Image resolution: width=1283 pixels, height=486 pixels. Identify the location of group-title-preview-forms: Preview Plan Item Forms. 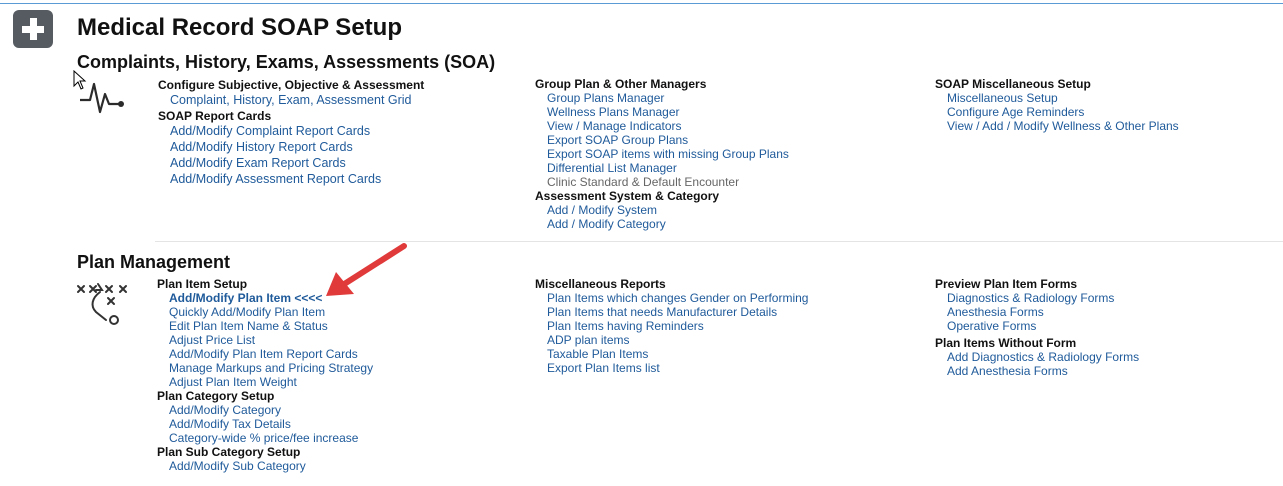
(1006, 284).